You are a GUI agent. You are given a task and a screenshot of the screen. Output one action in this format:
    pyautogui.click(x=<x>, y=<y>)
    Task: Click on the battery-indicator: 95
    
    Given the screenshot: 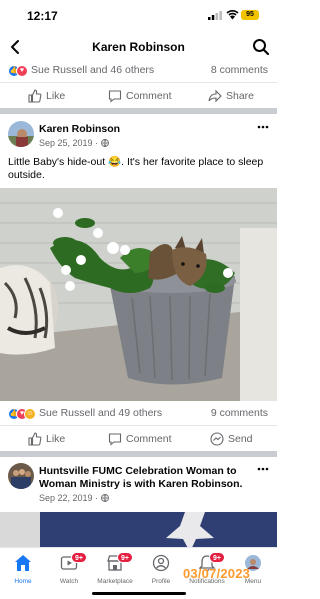 What is the action you would take?
    pyautogui.click(x=250, y=15)
    